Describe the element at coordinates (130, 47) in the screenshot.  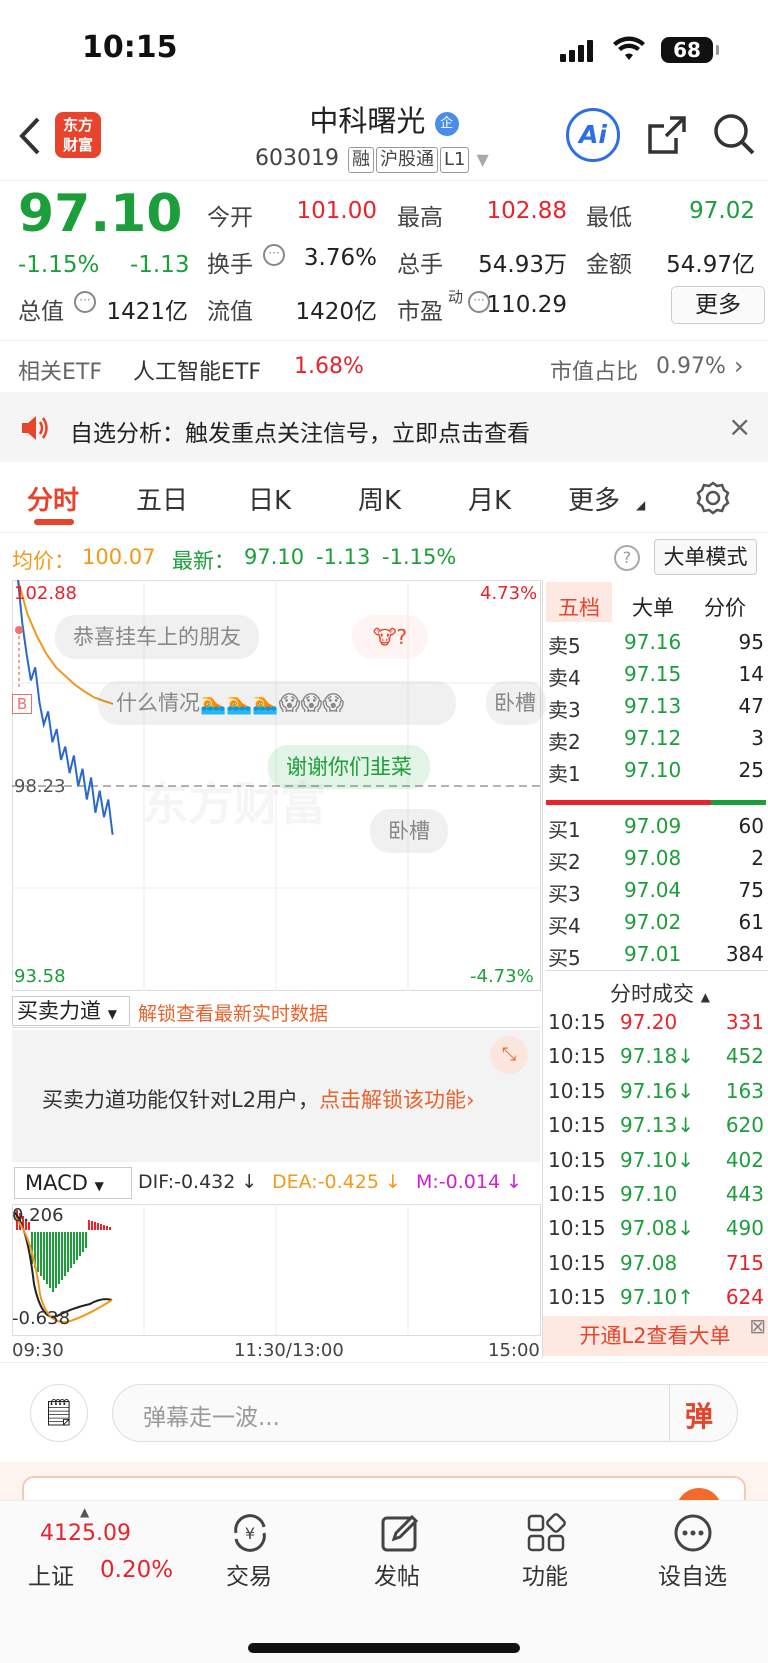
I see `status-time: 10:15` at that location.